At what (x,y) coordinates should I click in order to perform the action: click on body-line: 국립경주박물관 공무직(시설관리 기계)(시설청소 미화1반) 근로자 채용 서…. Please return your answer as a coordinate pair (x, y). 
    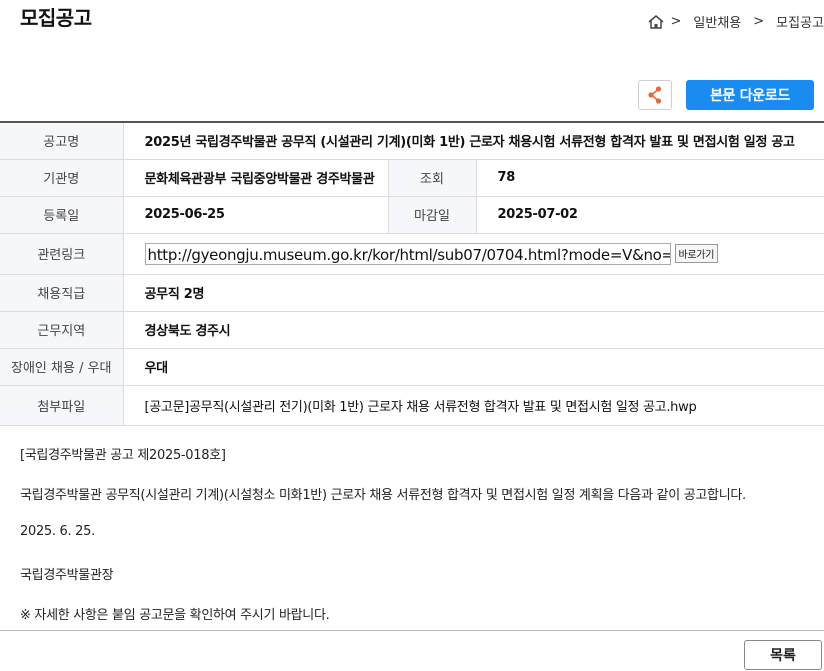
    Looking at the image, I should click on (383, 495).